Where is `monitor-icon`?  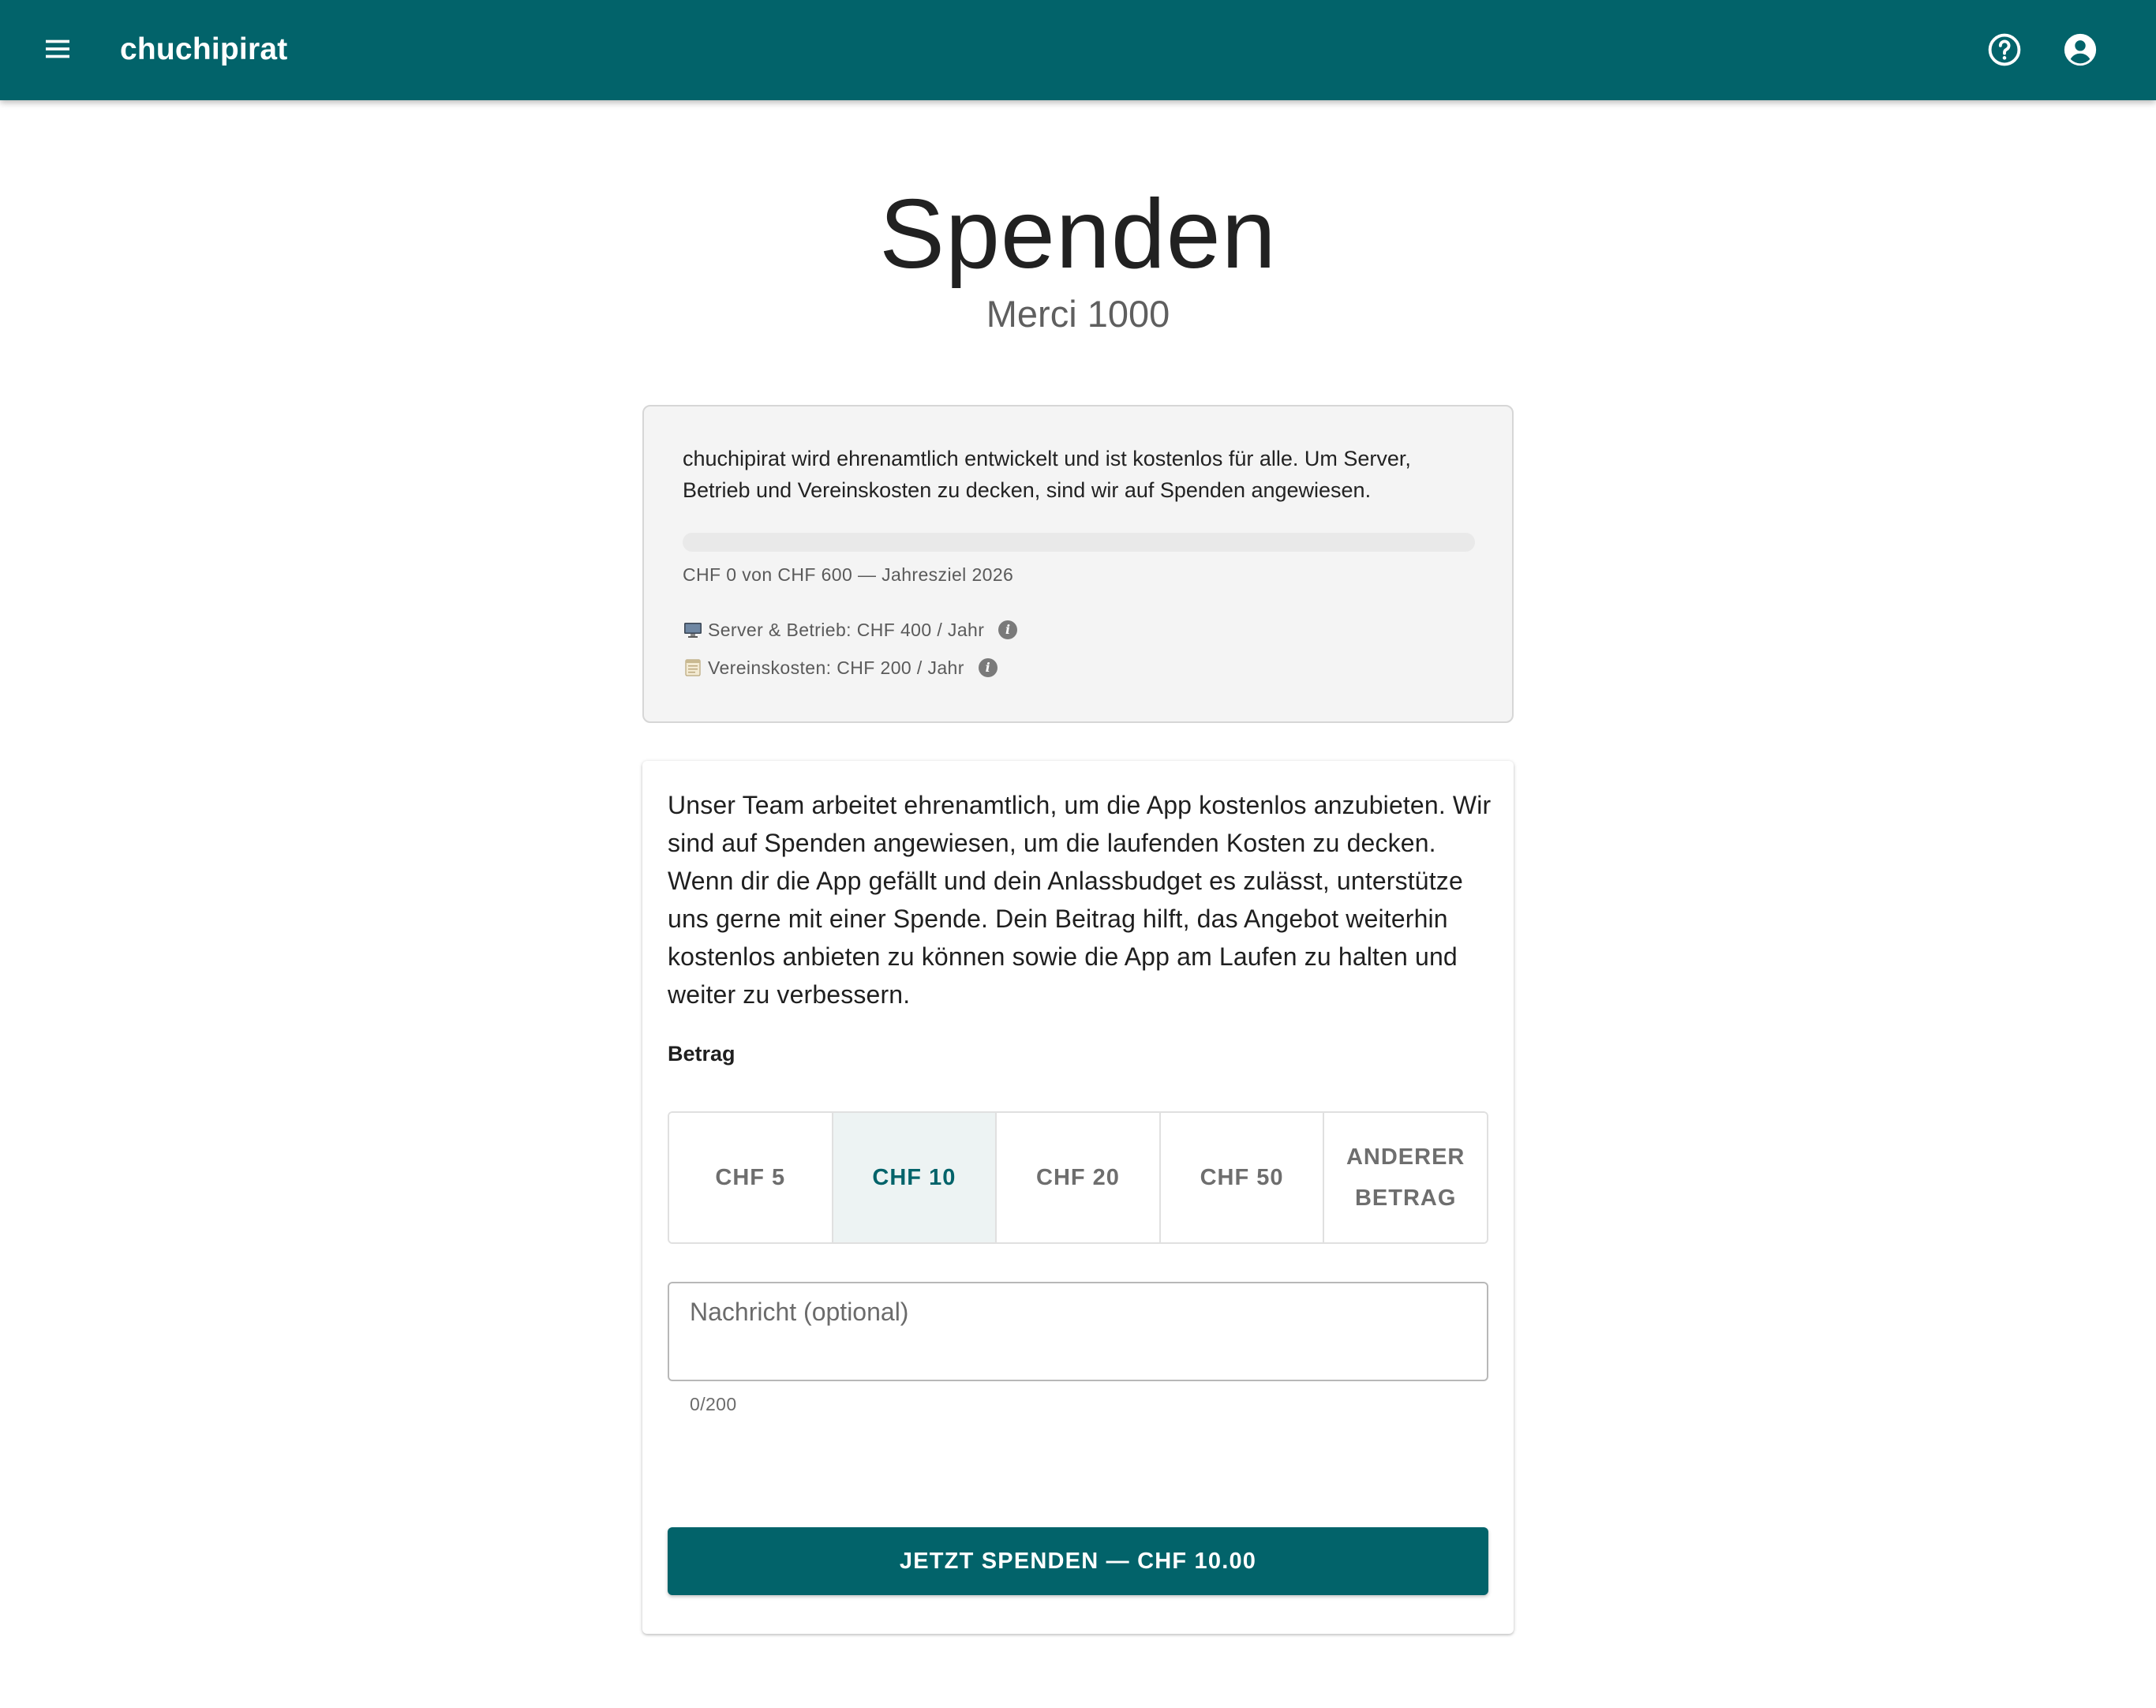
monitor-icon is located at coordinates (693, 630).